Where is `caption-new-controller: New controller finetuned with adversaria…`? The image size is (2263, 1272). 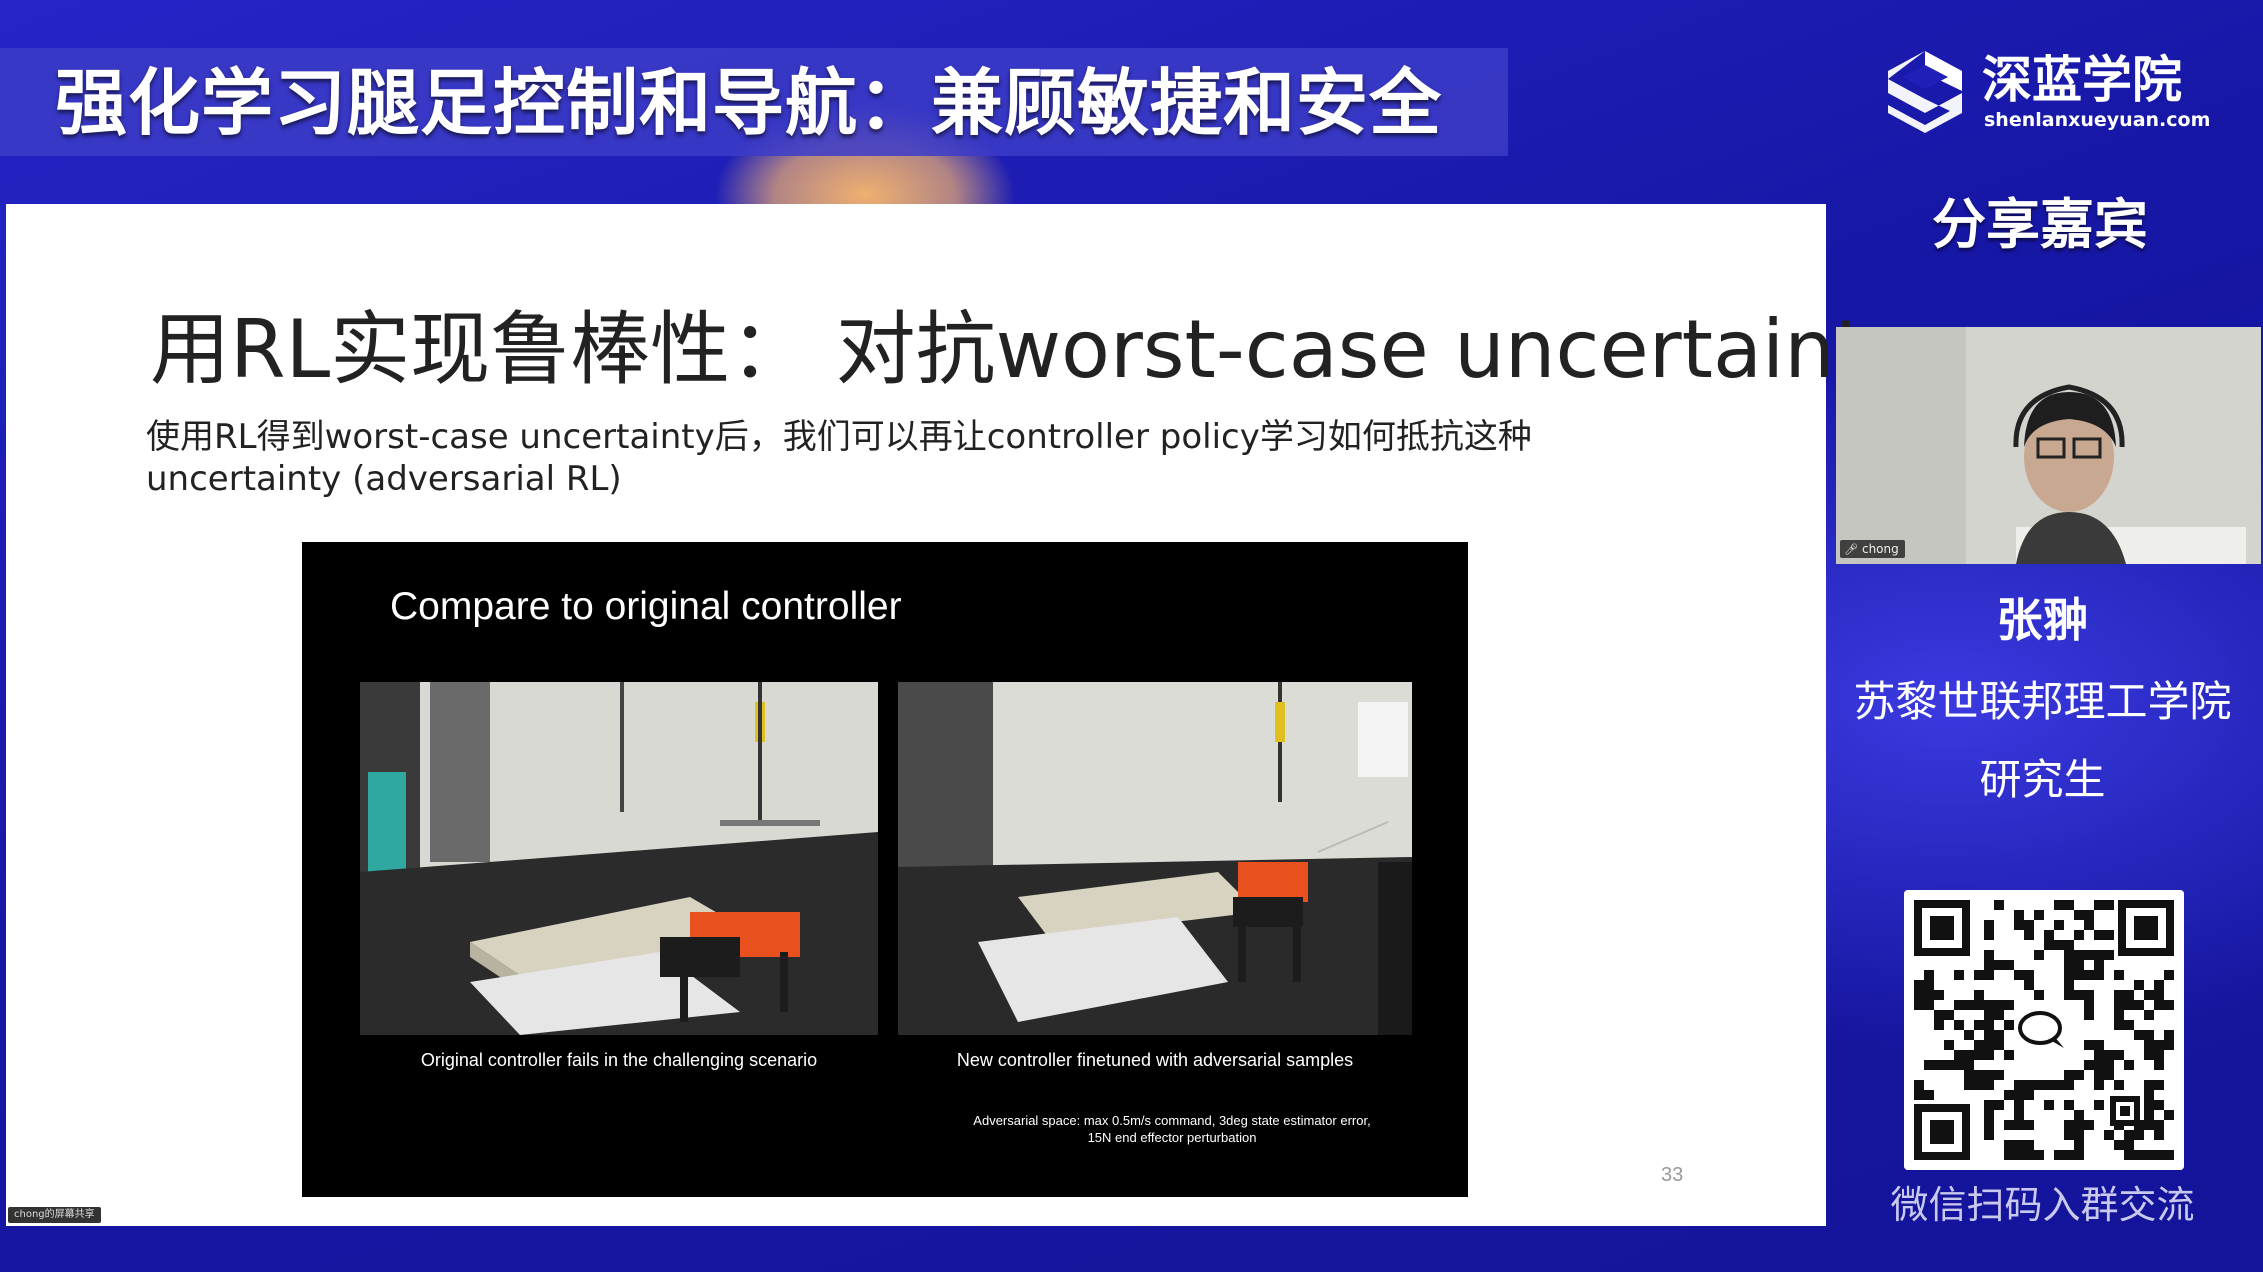
caption-new-controller: New controller finetuned with adversaria… is located at coordinates (1155, 1060).